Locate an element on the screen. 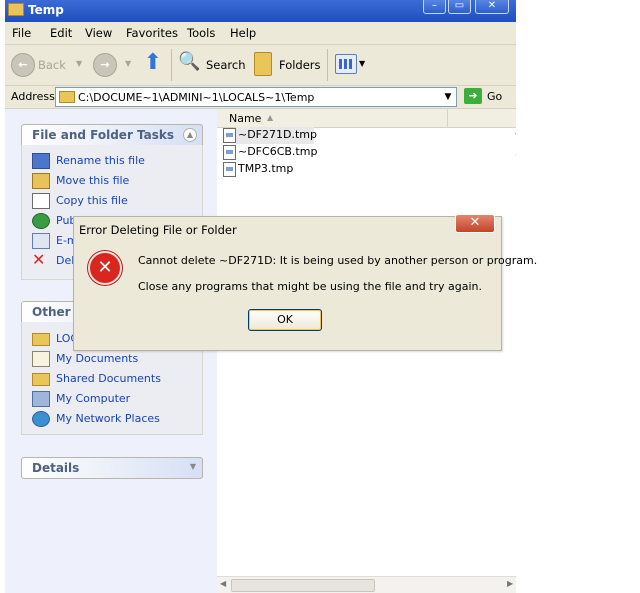 This screenshot has height=593, width=640. copy-icon is located at coordinates (41, 201).